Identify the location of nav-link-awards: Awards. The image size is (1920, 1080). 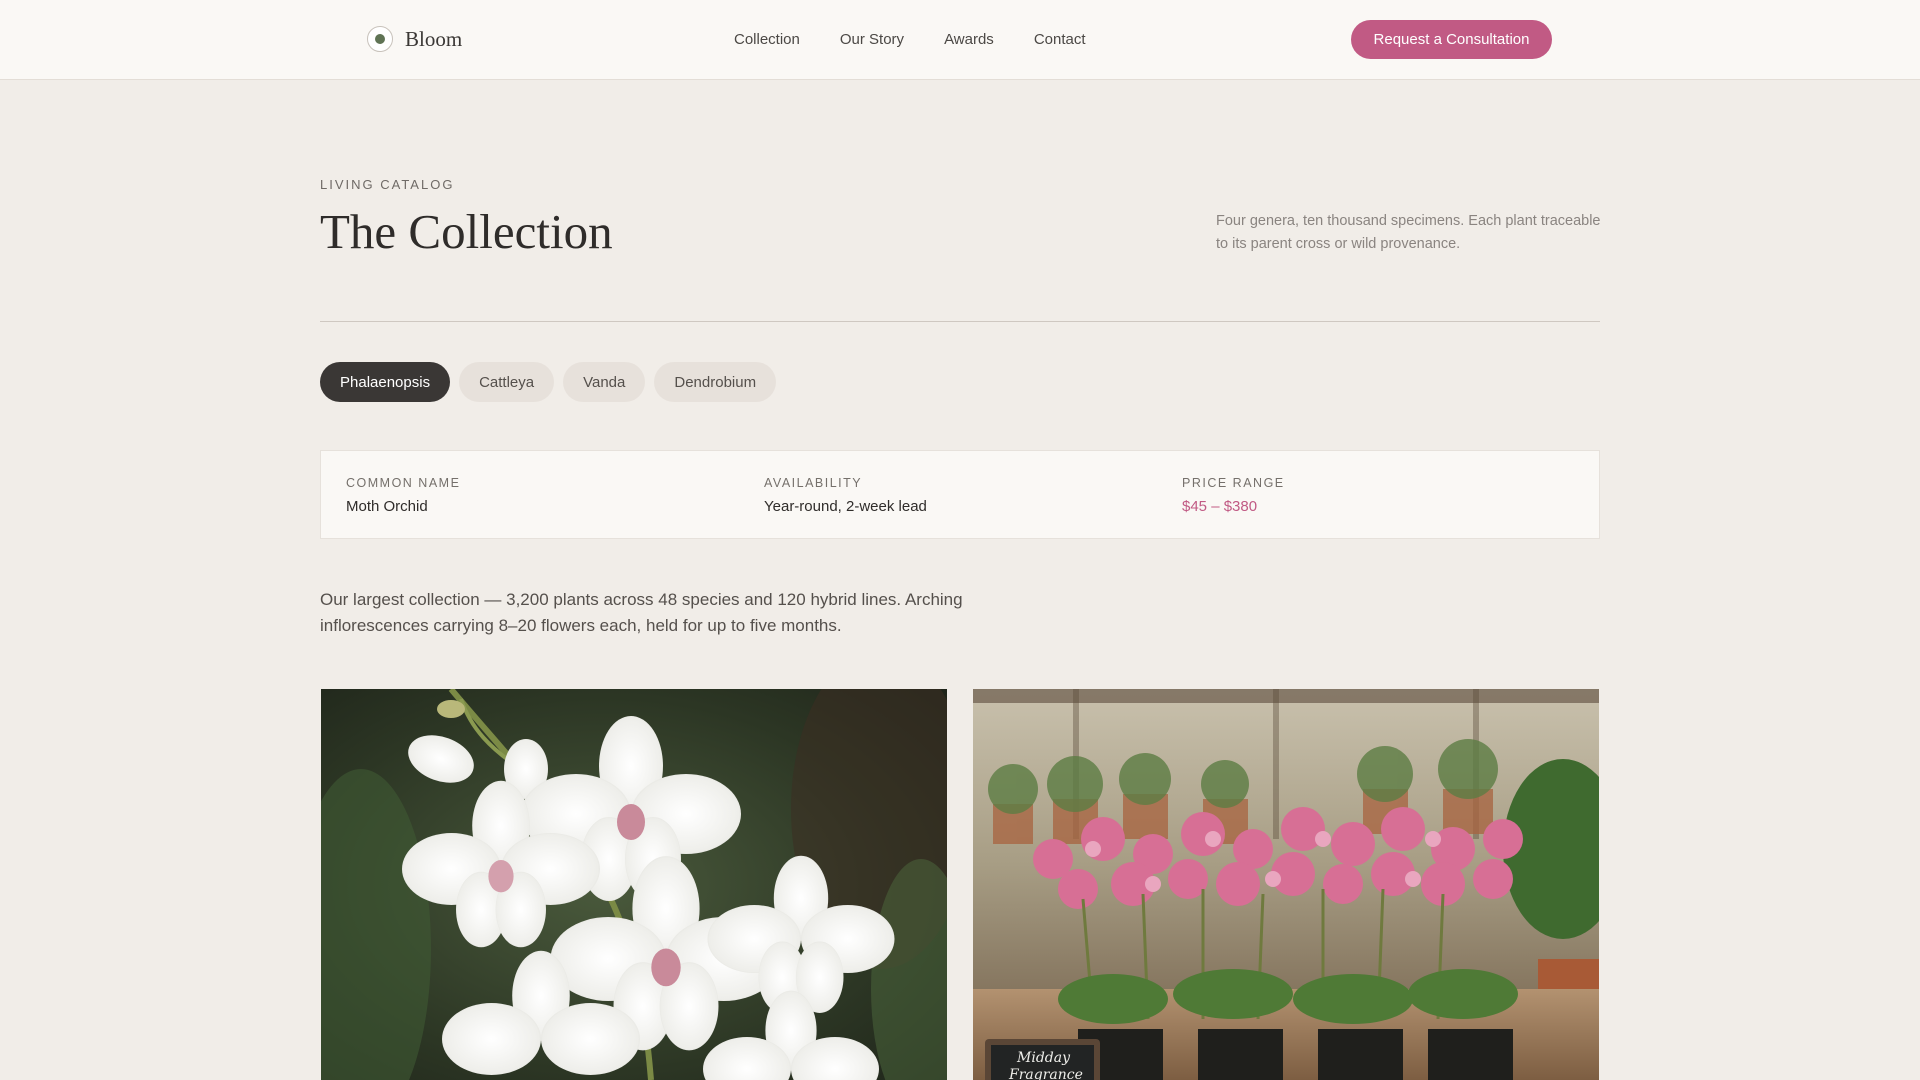
(969, 39).